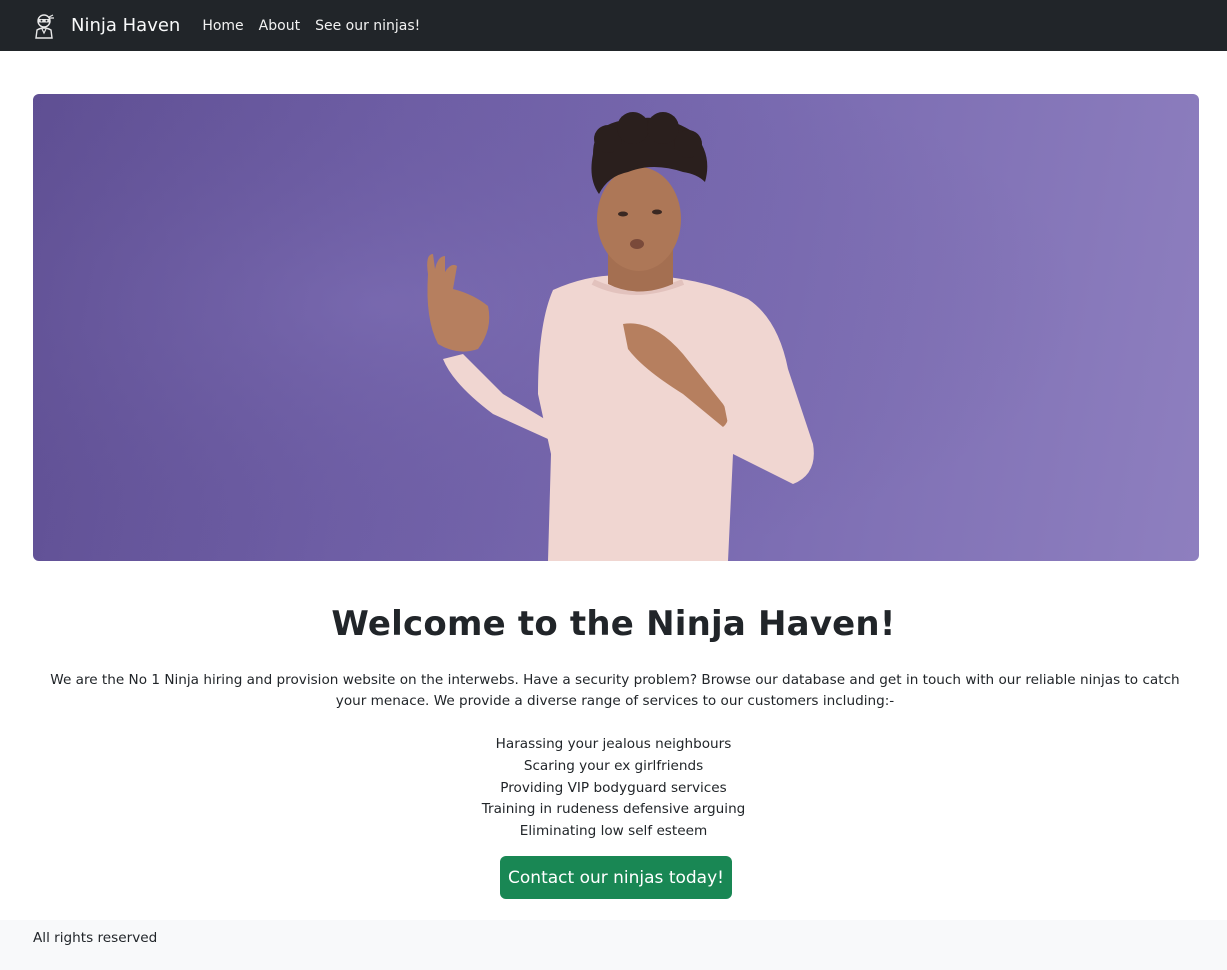 Image resolution: width=1227 pixels, height=970 pixels. Describe the element at coordinates (613, 809) in the screenshot. I see `service-item: Training in rudeness defensive arguing` at that location.